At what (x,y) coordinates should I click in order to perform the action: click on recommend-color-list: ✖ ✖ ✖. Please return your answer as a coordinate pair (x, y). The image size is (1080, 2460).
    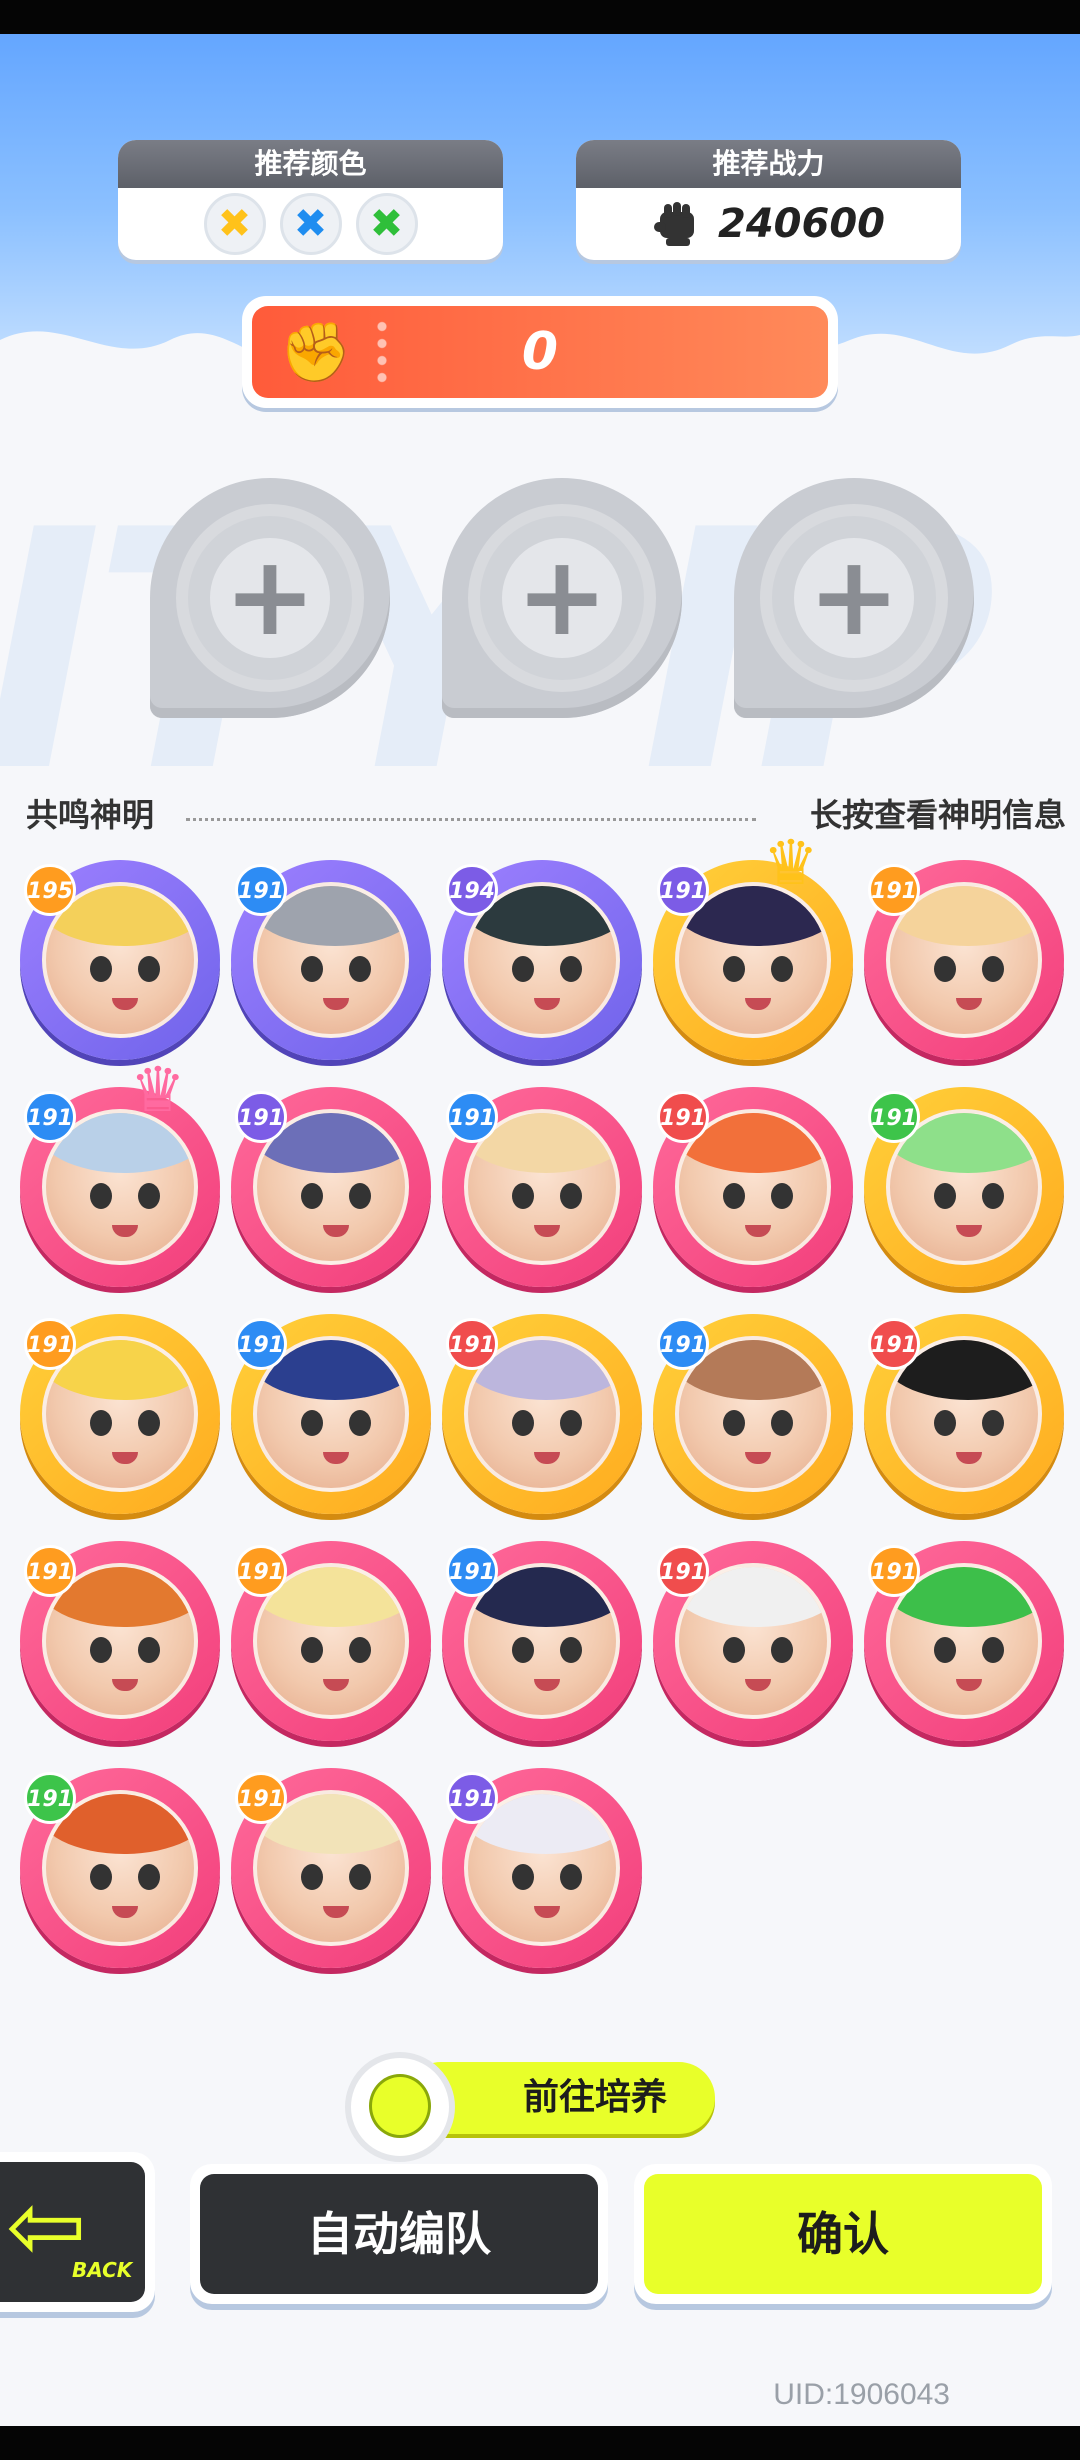
    Looking at the image, I should click on (310, 224).